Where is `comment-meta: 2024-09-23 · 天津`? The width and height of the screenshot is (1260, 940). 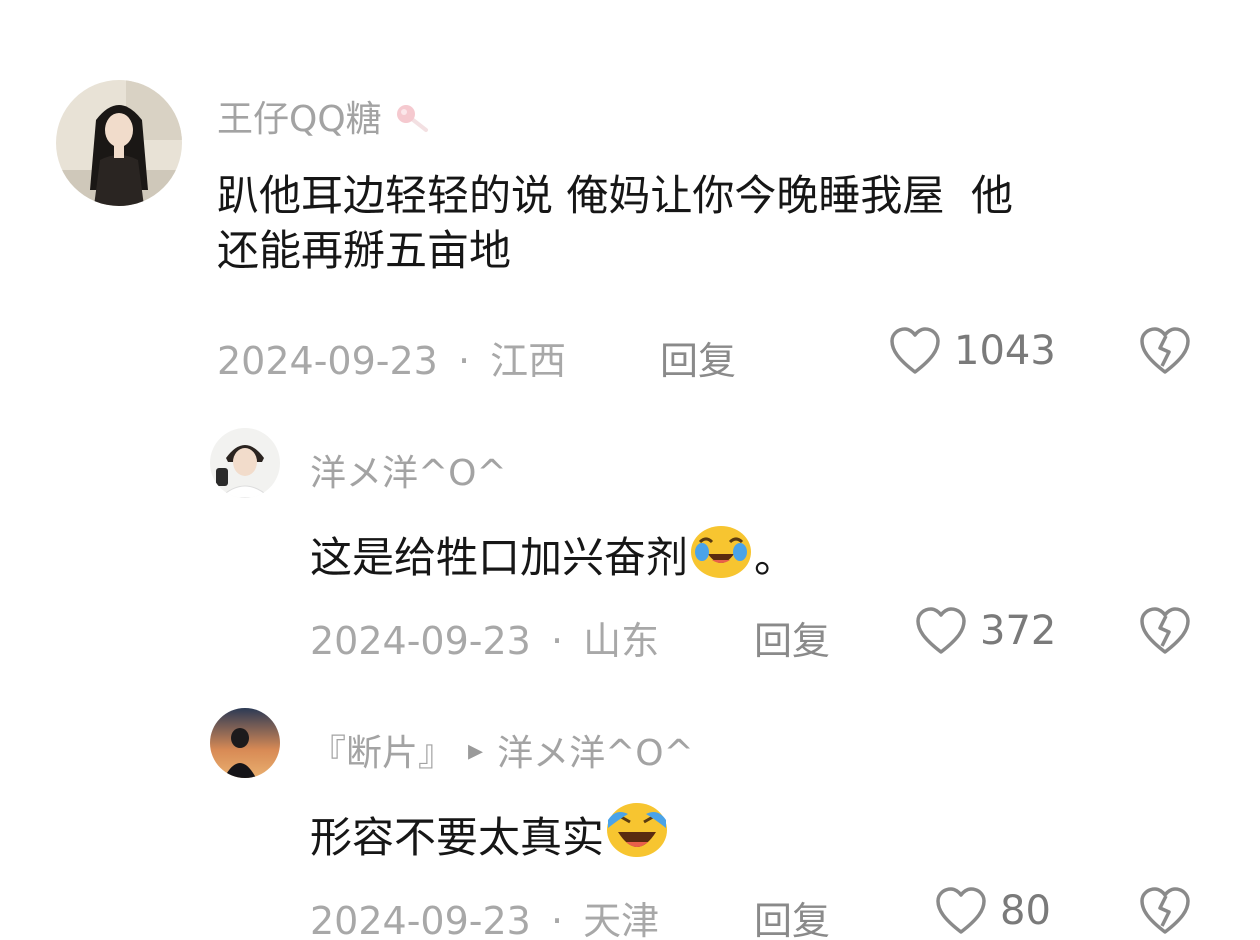
comment-meta: 2024-09-23 · 天津 is located at coordinates (484, 915).